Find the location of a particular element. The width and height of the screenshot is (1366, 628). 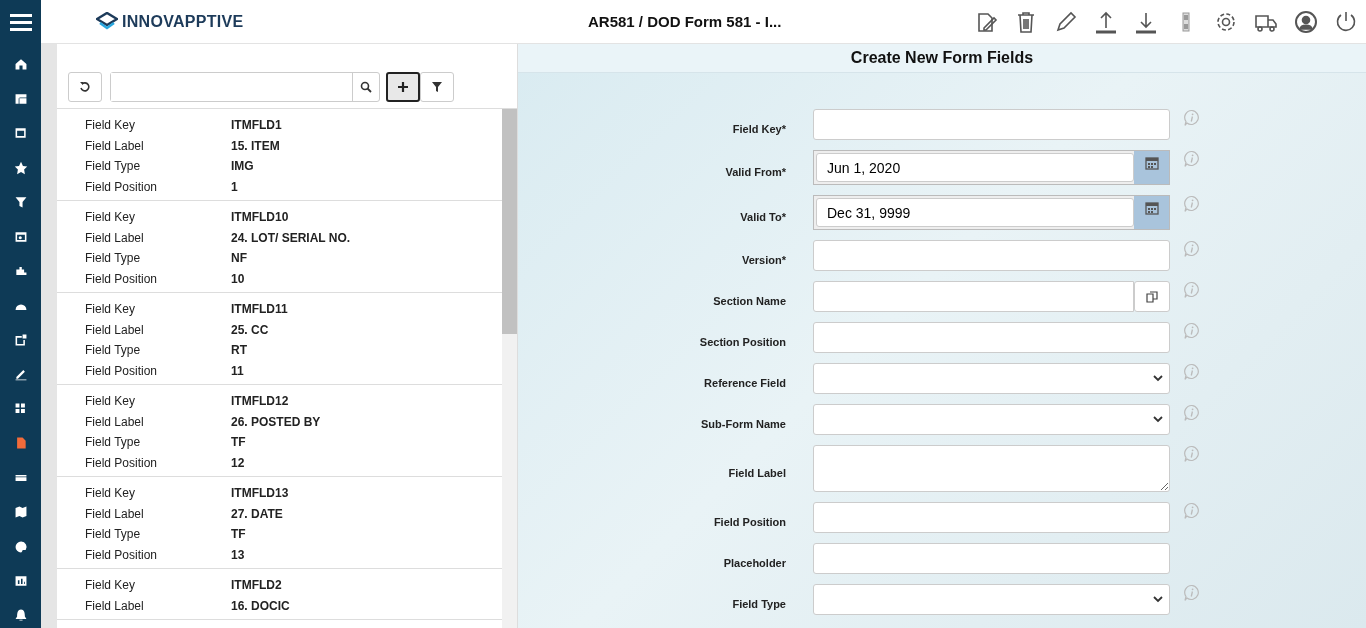

form-label: Section Position is located at coordinates (742, 341).